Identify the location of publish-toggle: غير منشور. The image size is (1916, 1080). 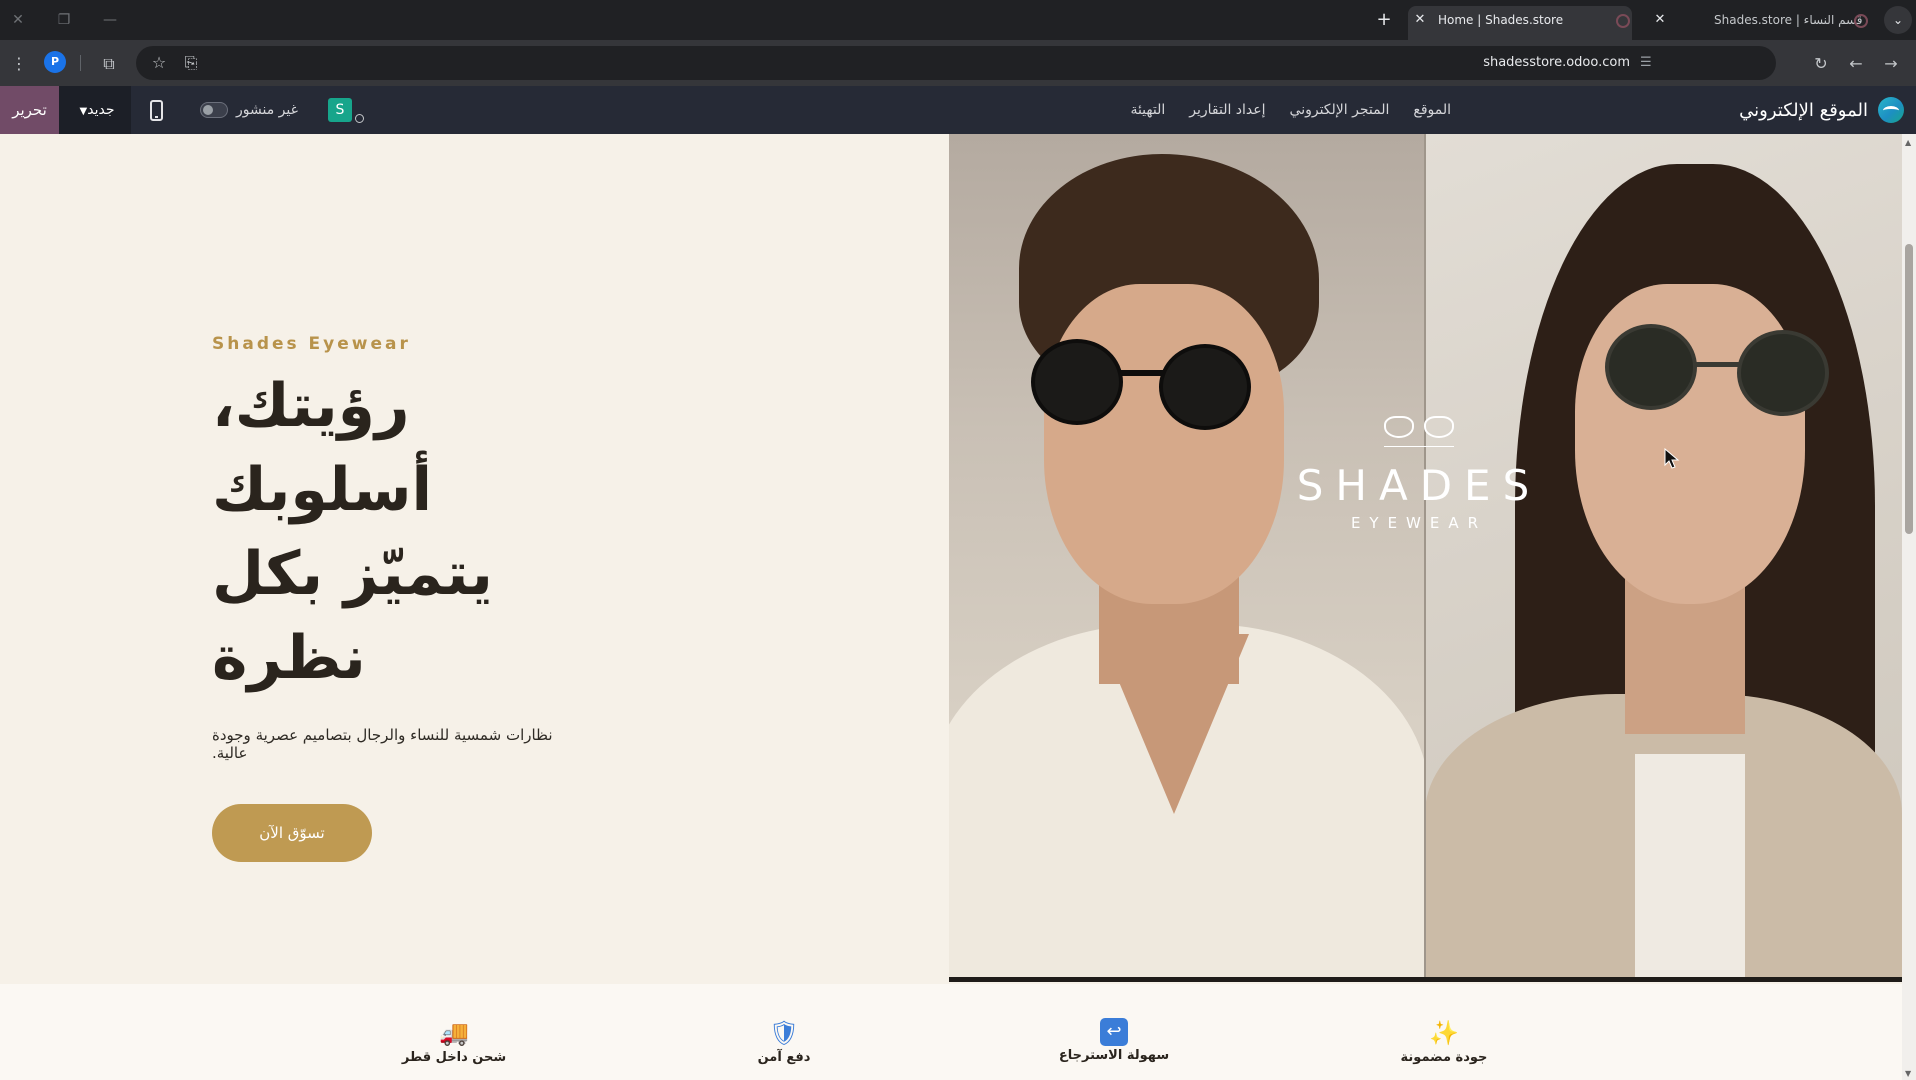
(249, 110).